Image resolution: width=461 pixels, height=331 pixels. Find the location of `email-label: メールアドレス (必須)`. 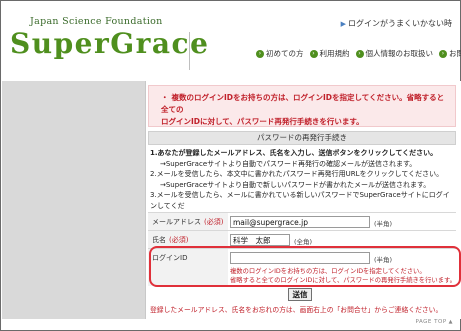

email-label: メールアドレス (必須) is located at coordinates (188, 222).